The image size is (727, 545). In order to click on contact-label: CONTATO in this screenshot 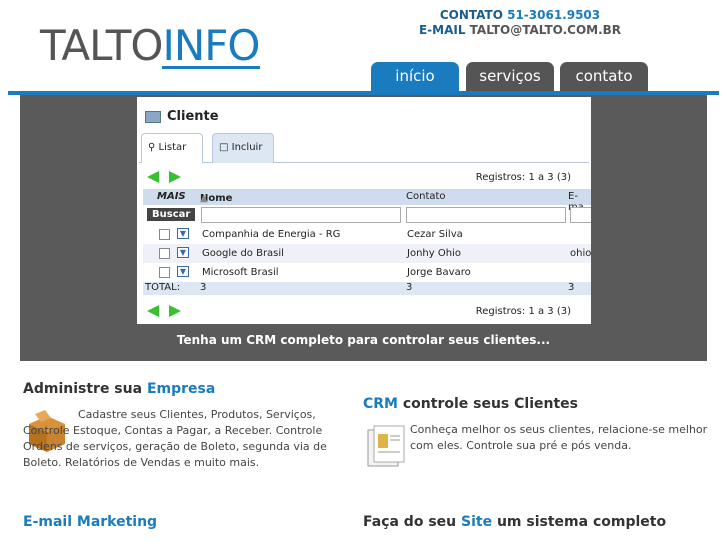, I will do `click(471, 15)`.